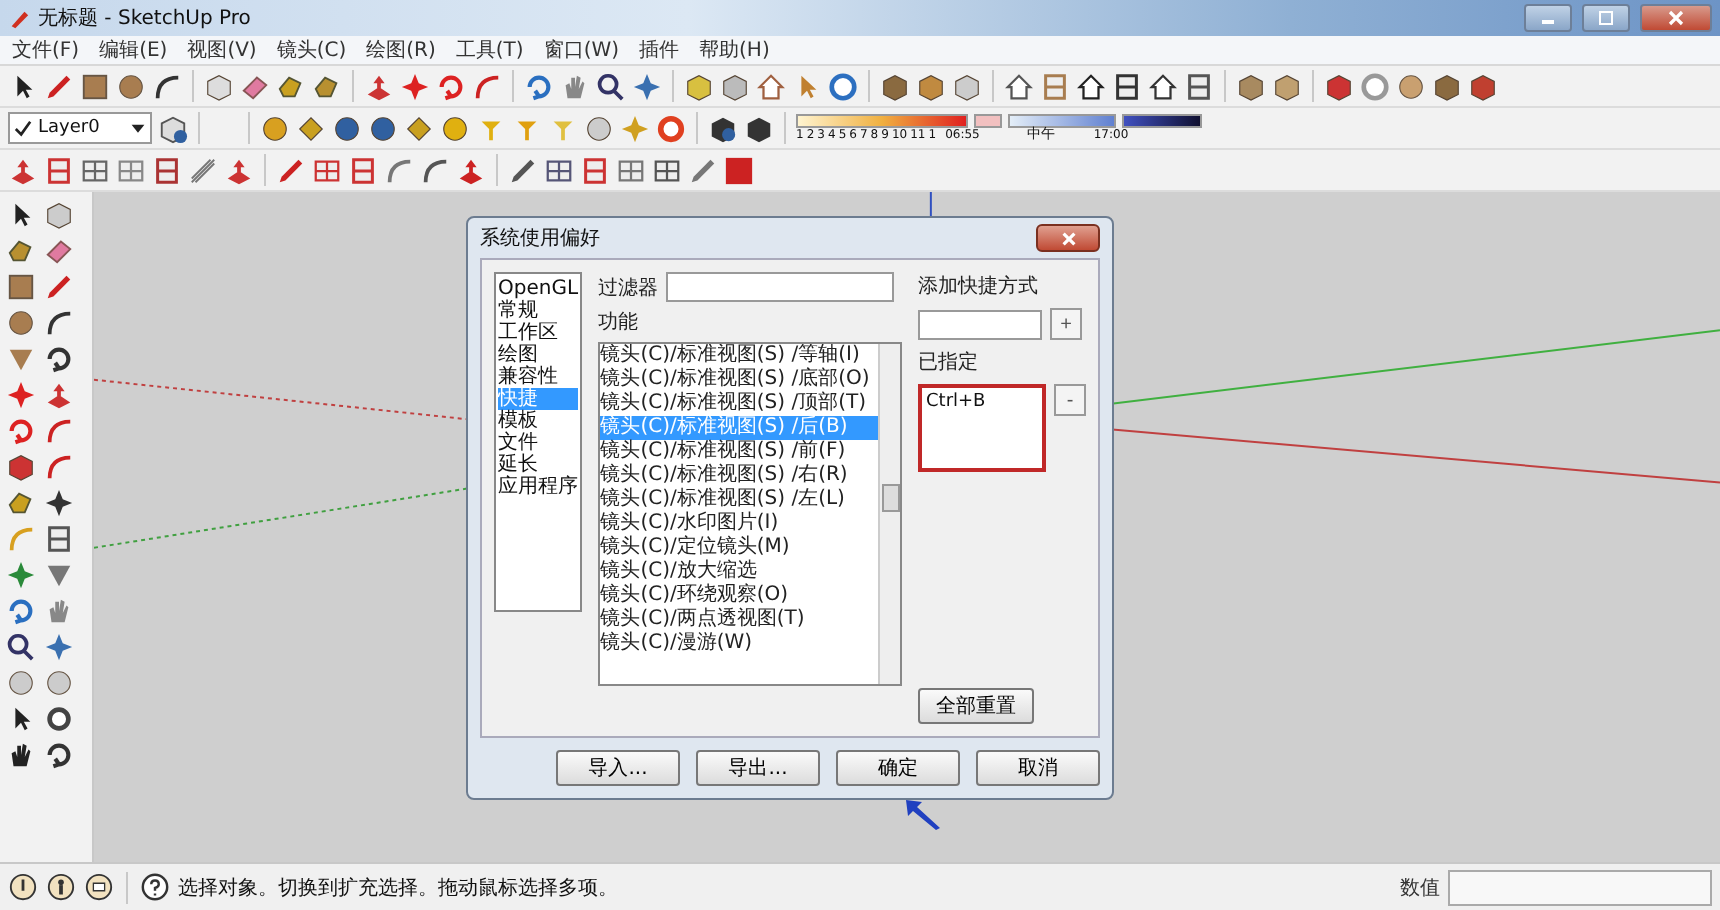  What do you see at coordinates (739, 572) in the screenshot?
I see `function-item: 镜头(C)/放大缩选` at bounding box center [739, 572].